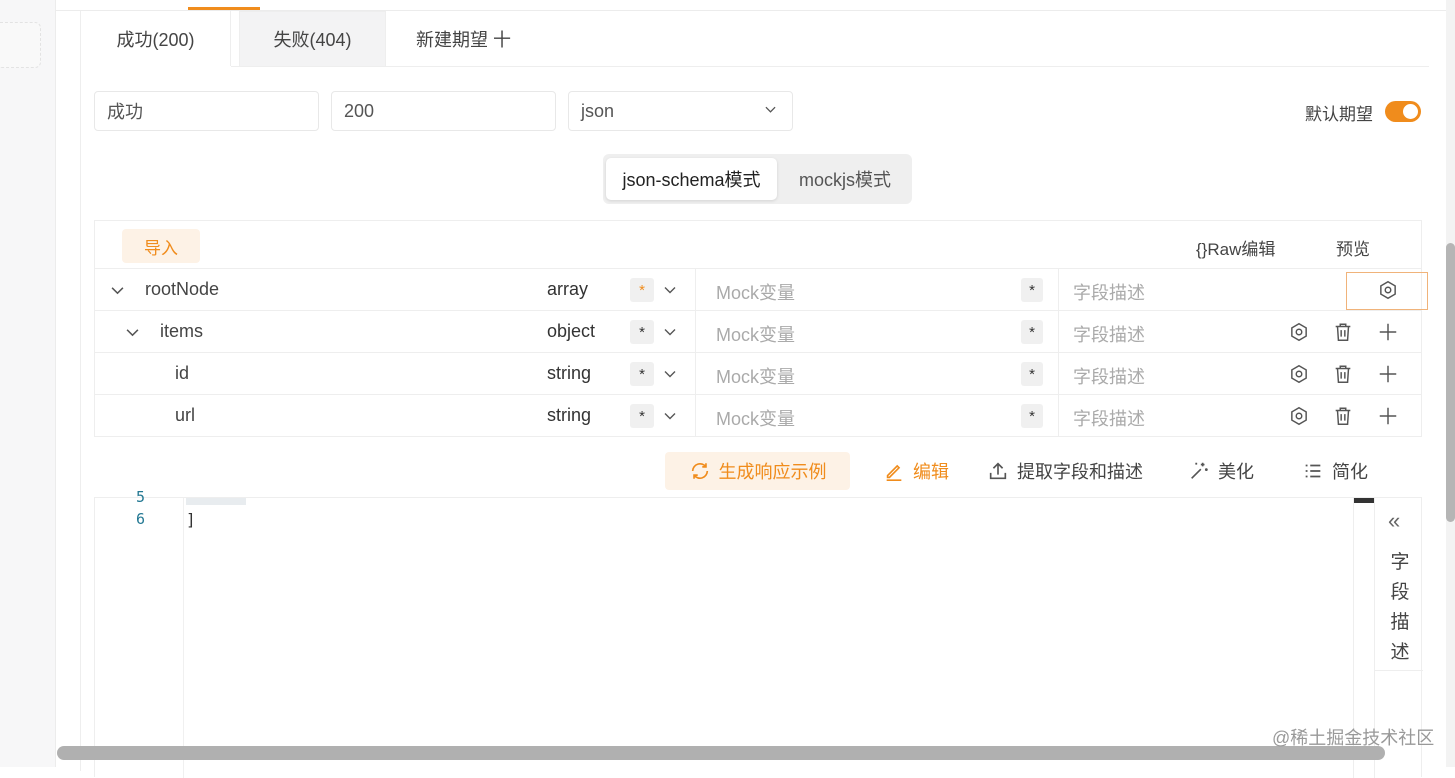 This screenshot has width=1455, height=778. What do you see at coordinates (931, 472) in the screenshot?
I see `edit-label: 编辑` at bounding box center [931, 472].